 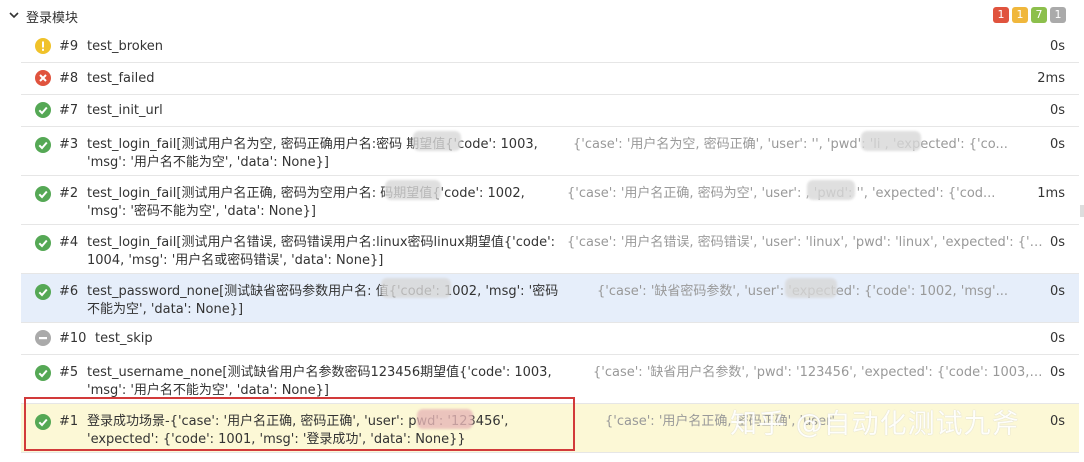 What do you see at coordinates (550, 79) in the screenshot?
I see `test-row-failed: #8 test_failed 2ms` at bounding box center [550, 79].